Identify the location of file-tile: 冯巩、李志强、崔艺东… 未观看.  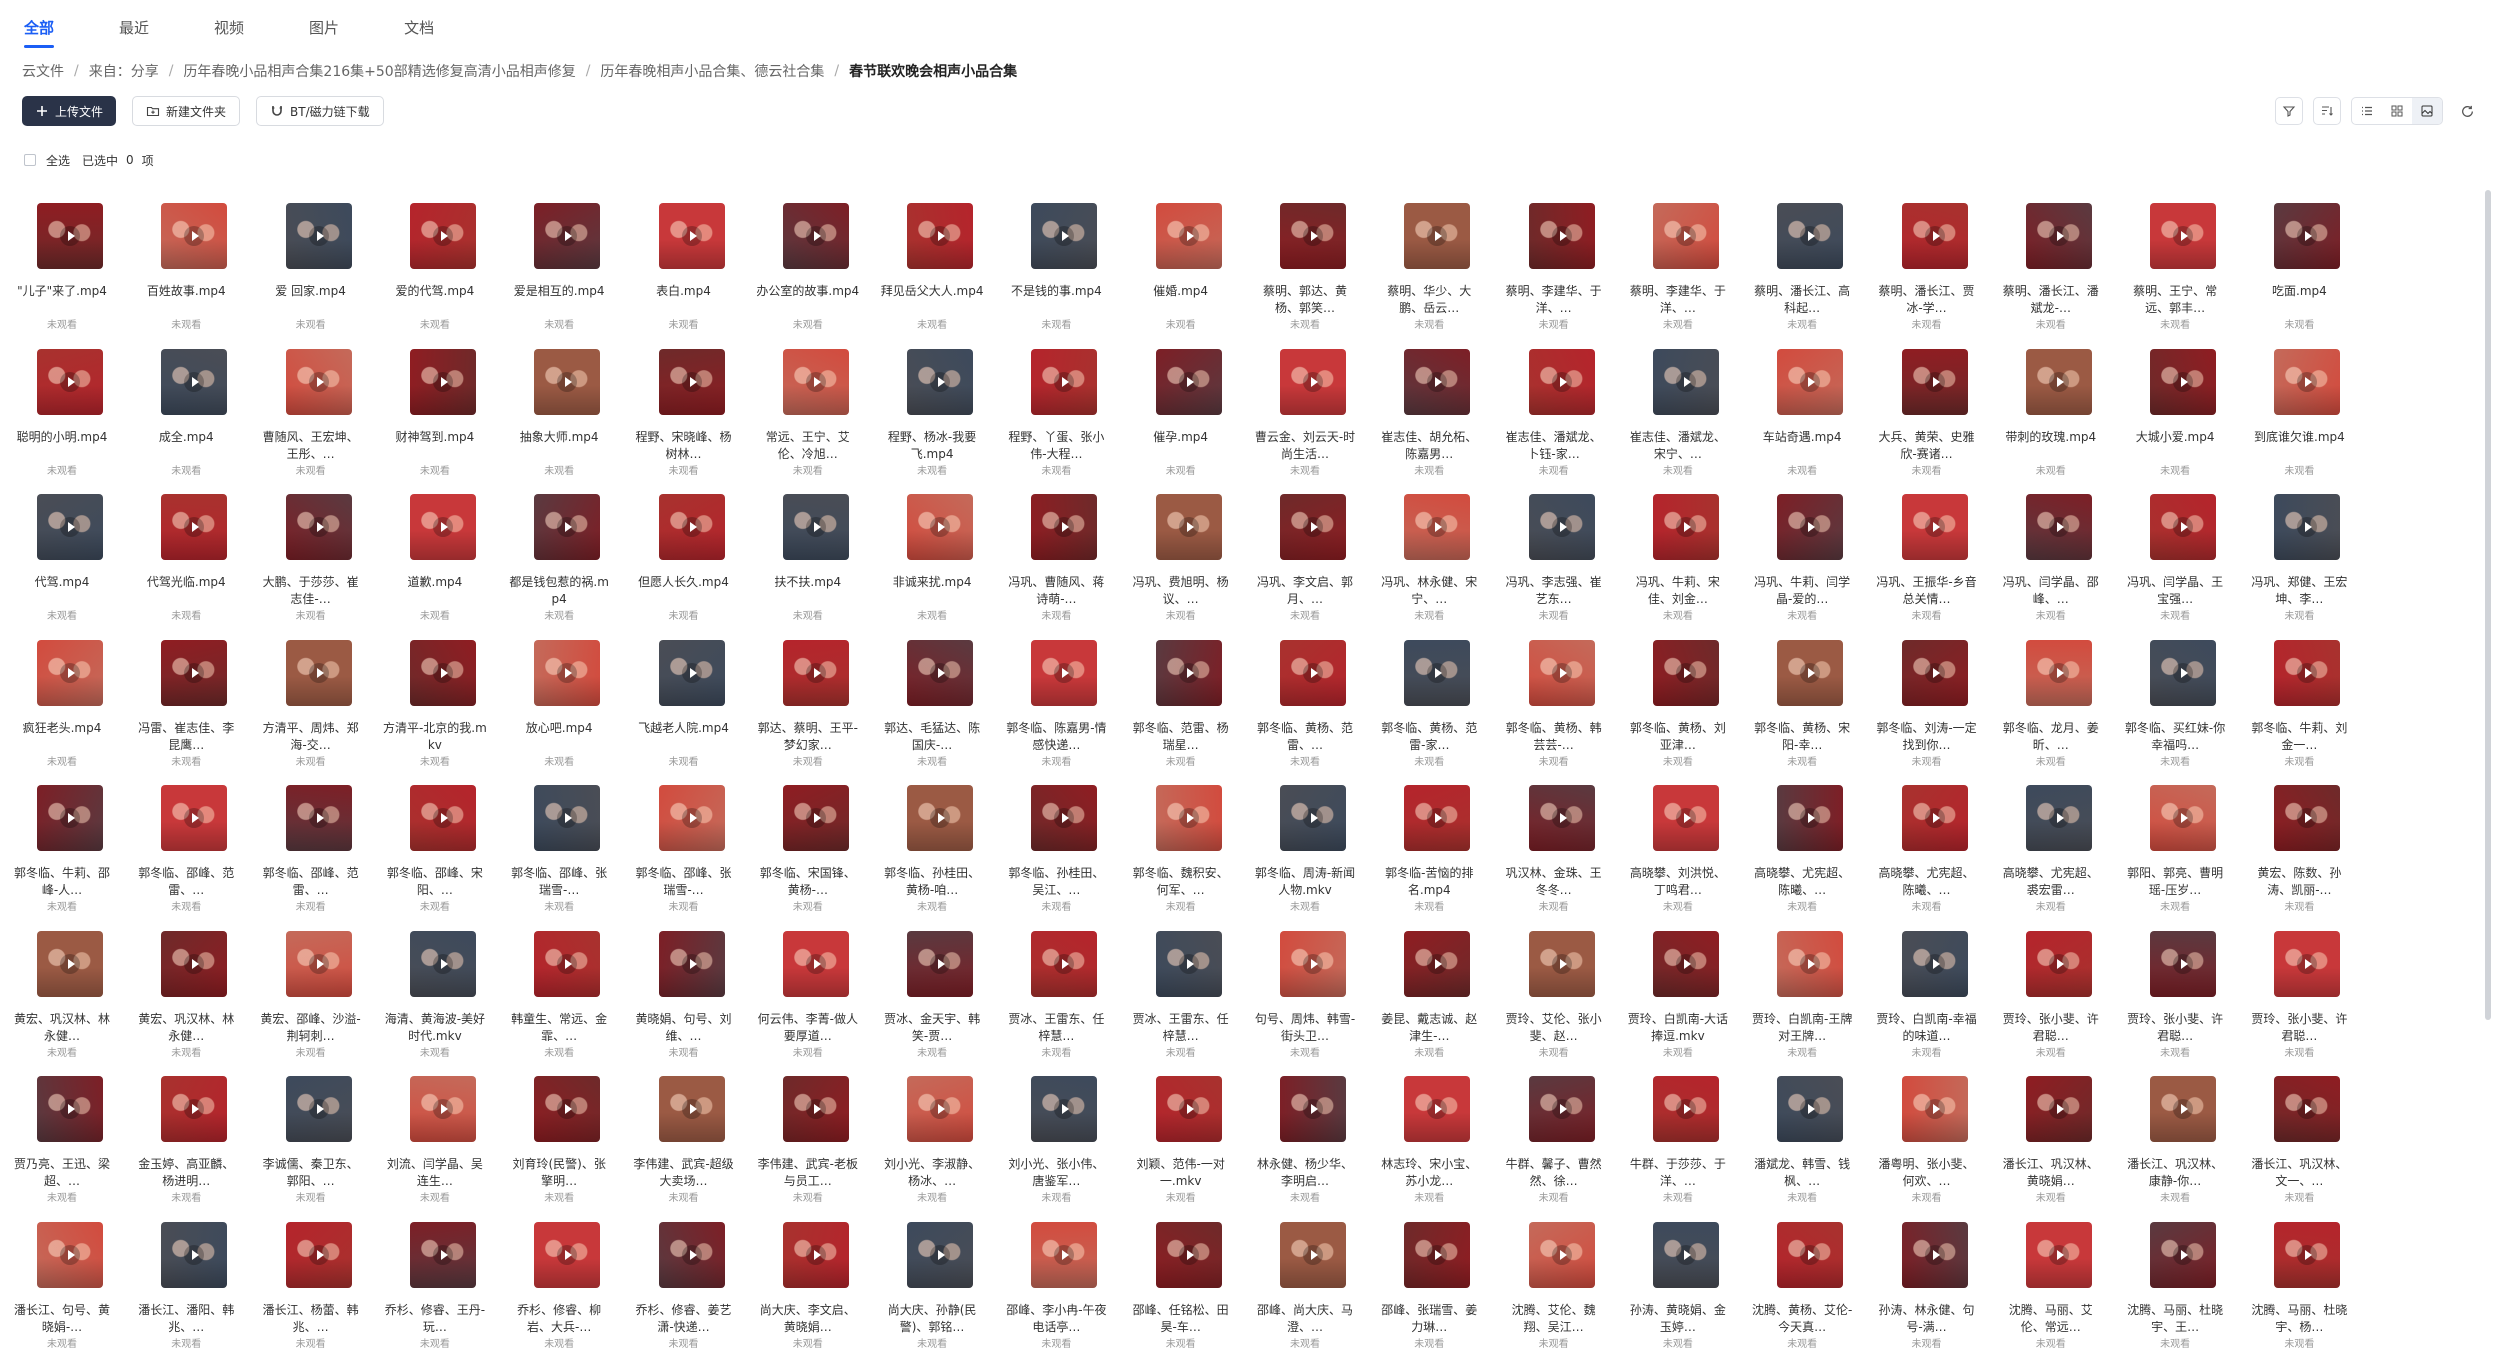
(1554, 556).